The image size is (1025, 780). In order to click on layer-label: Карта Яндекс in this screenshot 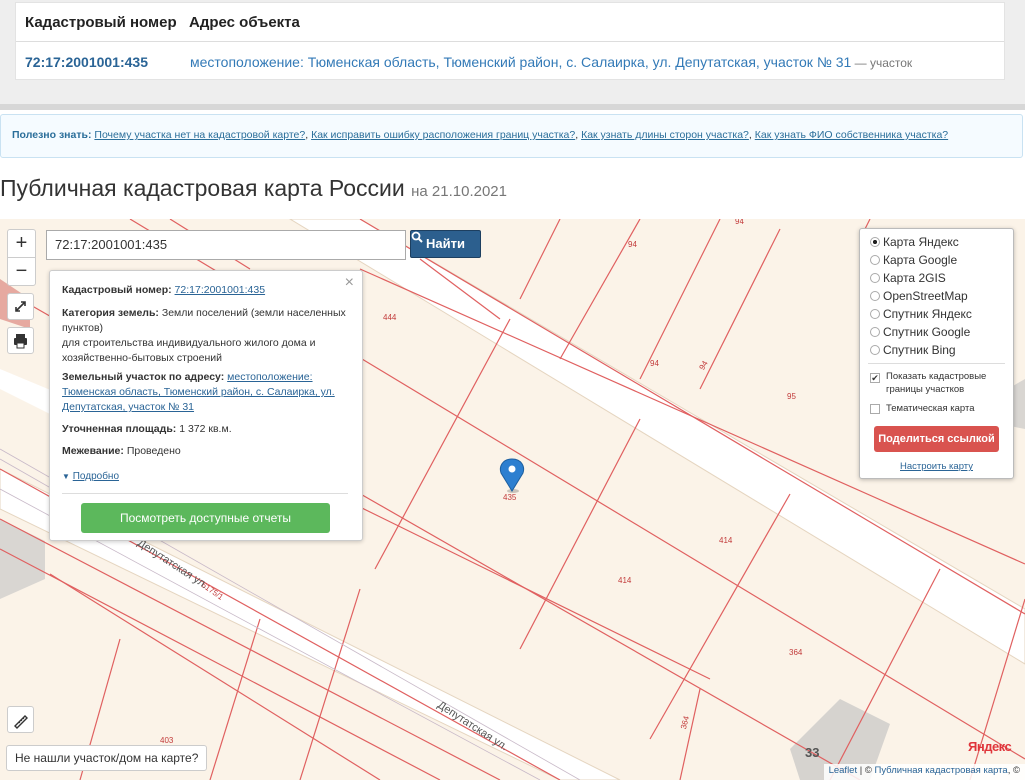, I will do `click(921, 242)`.